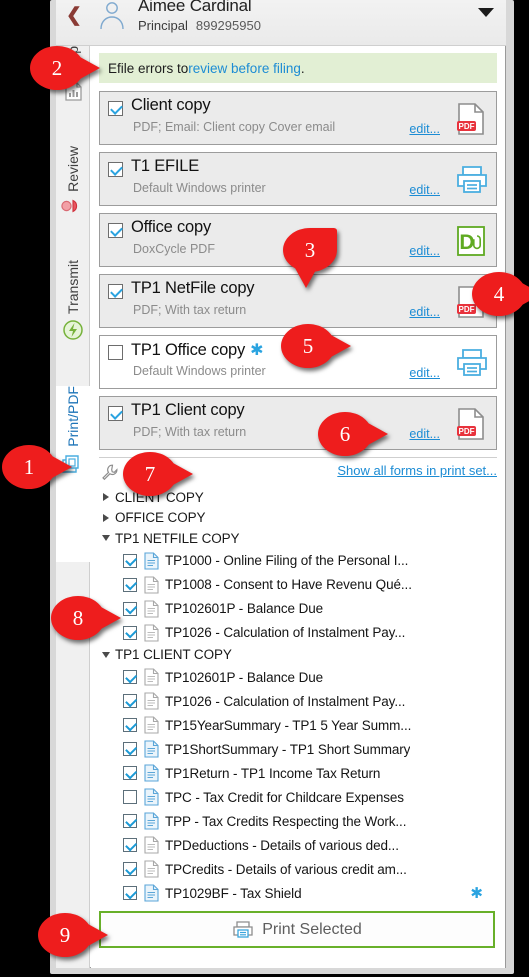  What do you see at coordinates (73, 330) in the screenshot?
I see `transmit-icon` at bounding box center [73, 330].